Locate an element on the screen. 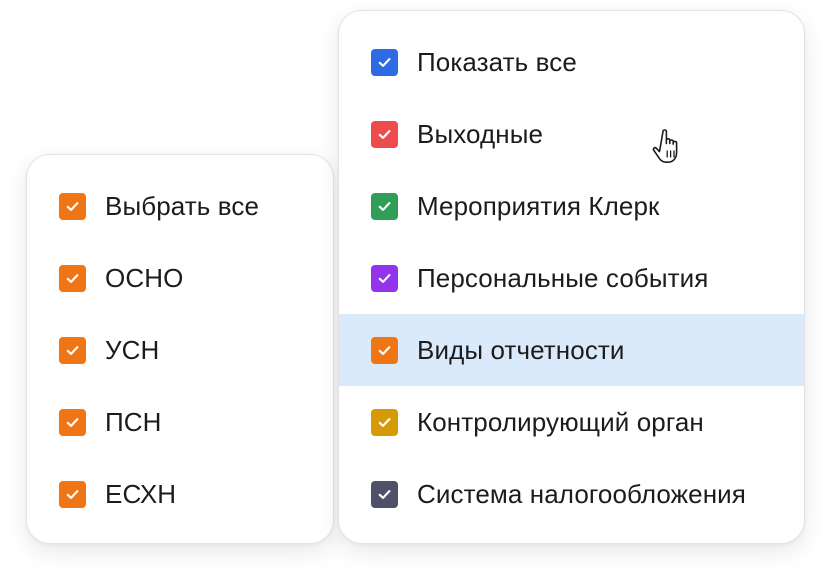 This screenshot has width=830, height=584. filter-label: Персональные события is located at coordinates (563, 277).